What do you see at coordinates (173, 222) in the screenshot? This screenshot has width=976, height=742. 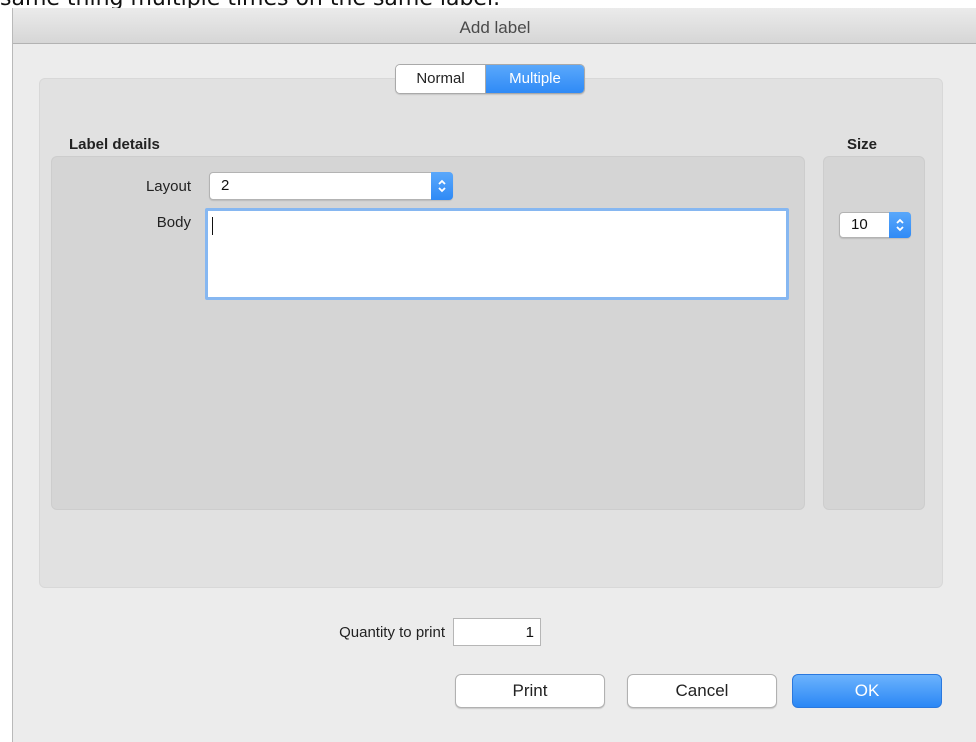 I see `body-label: Body` at bounding box center [173, 222].